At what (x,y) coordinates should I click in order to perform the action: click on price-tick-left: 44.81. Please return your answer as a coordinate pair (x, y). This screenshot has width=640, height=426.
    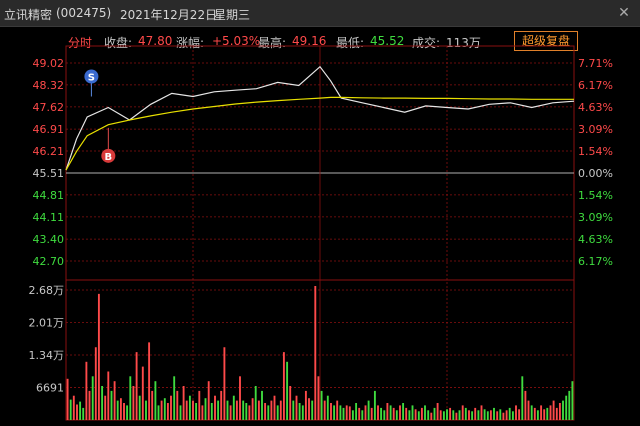
    Looking at the image, I should click on (49, 195).